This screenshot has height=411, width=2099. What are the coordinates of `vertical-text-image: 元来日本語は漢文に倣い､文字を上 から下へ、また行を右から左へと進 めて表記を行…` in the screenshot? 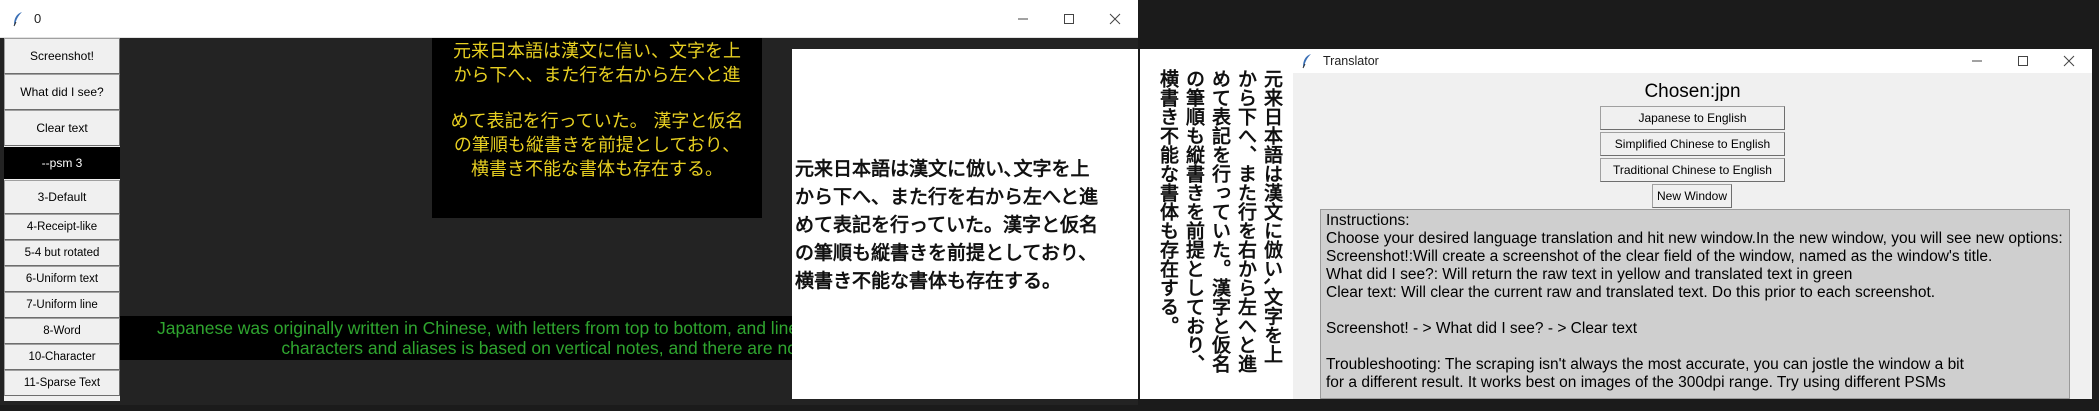 It's located at (1216, 224).